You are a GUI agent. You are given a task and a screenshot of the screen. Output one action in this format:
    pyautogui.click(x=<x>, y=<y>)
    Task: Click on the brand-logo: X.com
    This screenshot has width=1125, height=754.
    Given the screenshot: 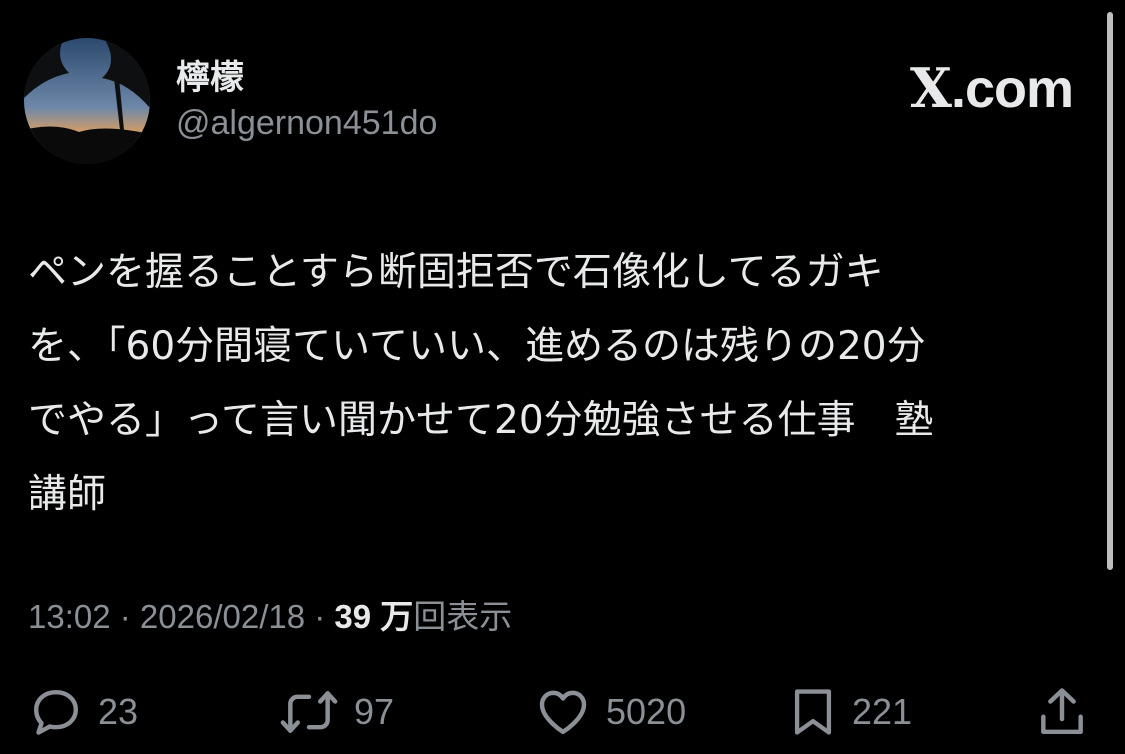 What is the action you would take?
    pyautogui.click(x=992, y=88)
    